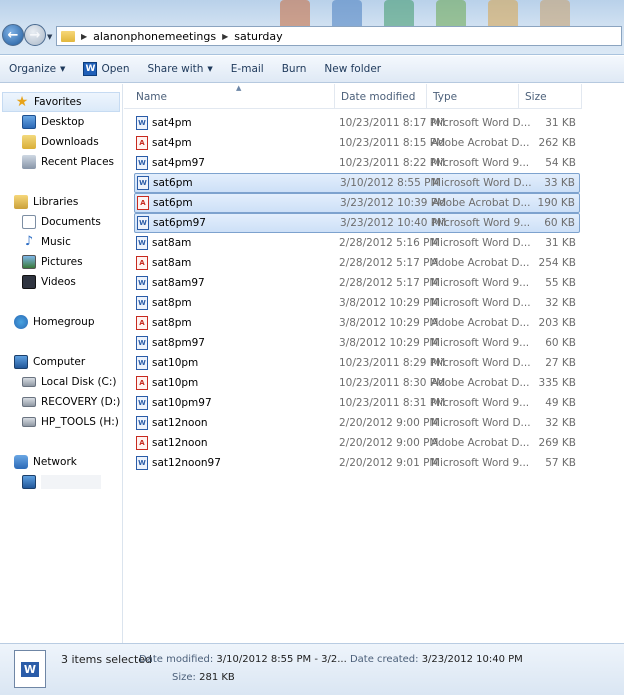 The width and height of the screenshot is (624, 695). I want to click on nav-local-disk: Local Disk (C:), so click(61, 382).